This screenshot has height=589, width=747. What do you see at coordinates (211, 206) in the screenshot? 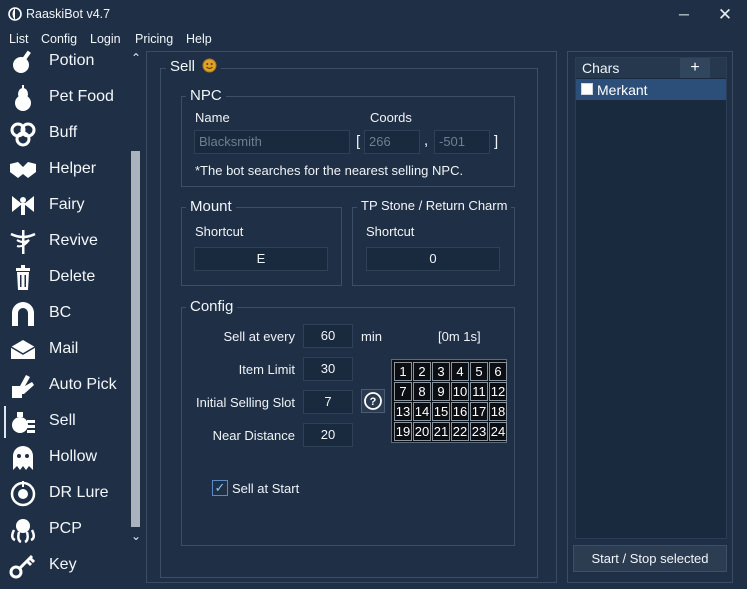
I see `mount-title: Mount` at bounding box center [211, 206].